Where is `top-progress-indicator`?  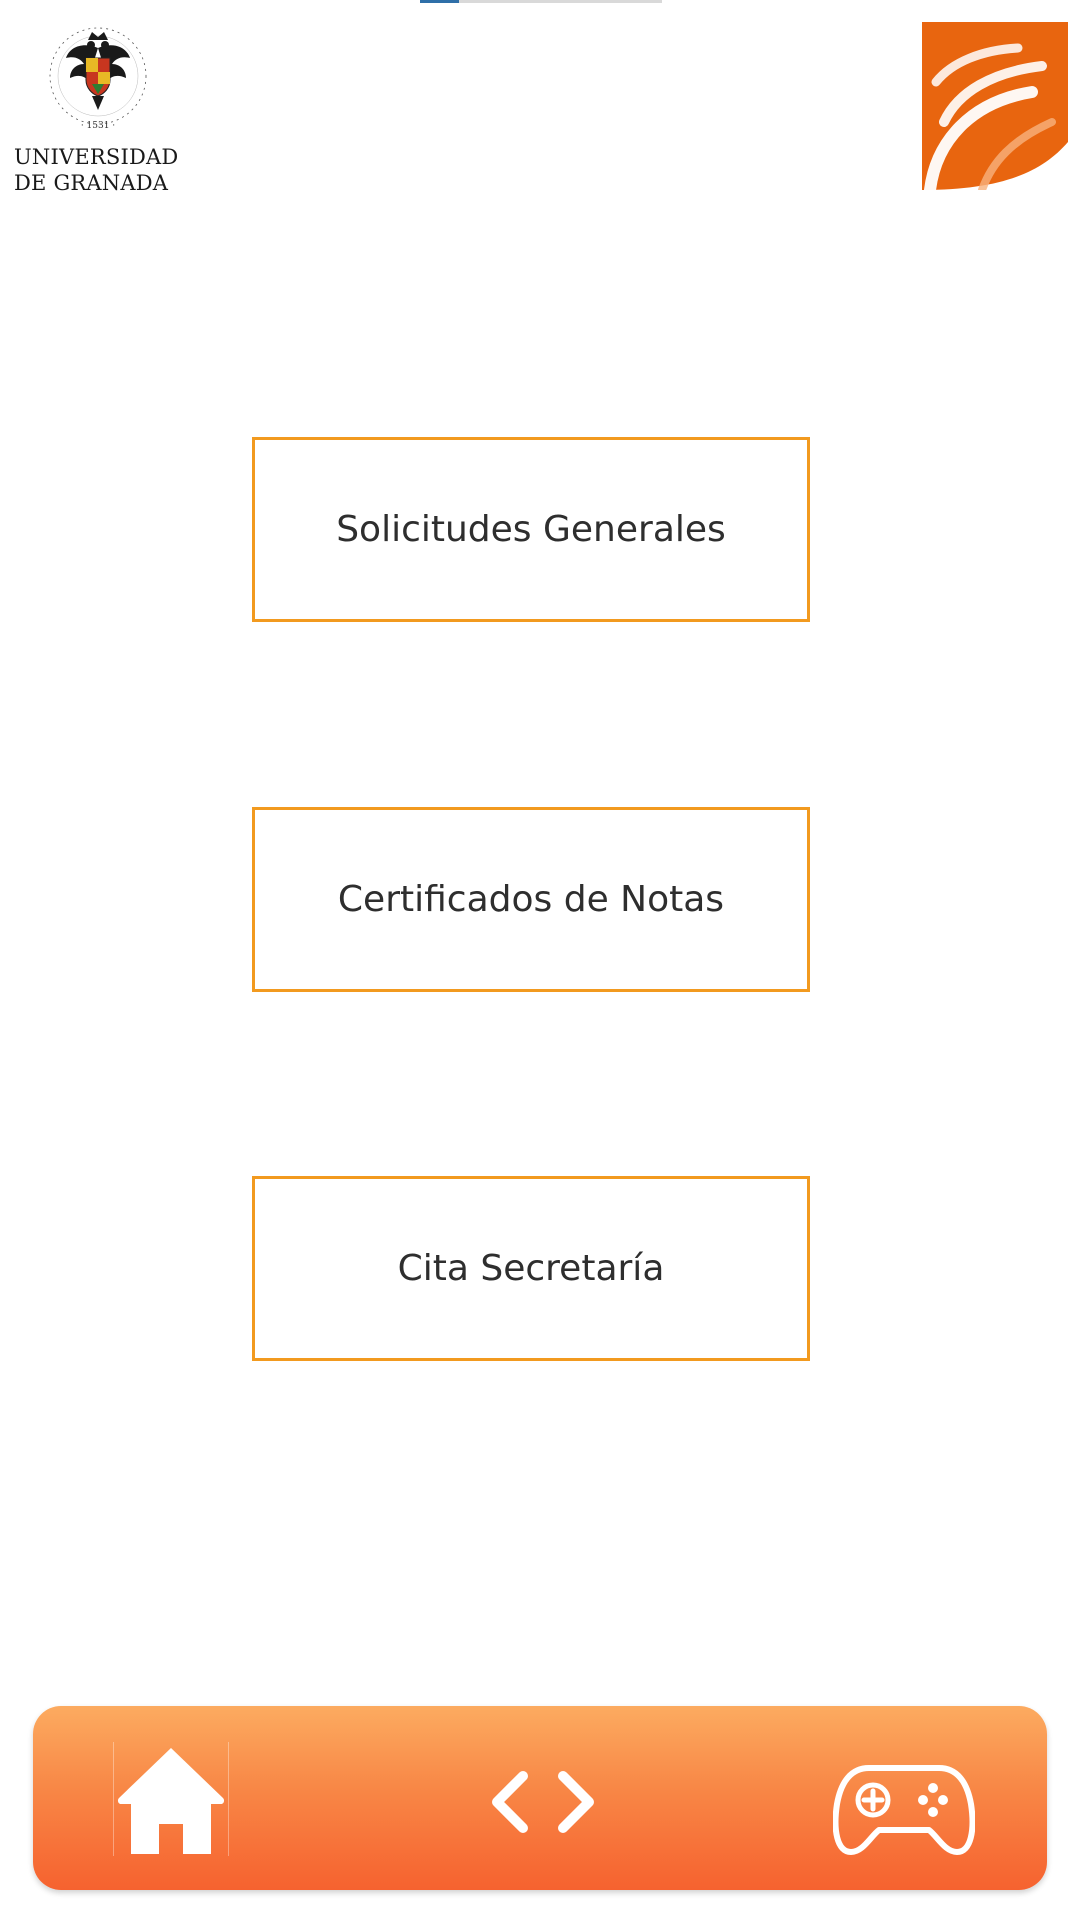 top-progress-indicator is located at coordinates (541, 1).